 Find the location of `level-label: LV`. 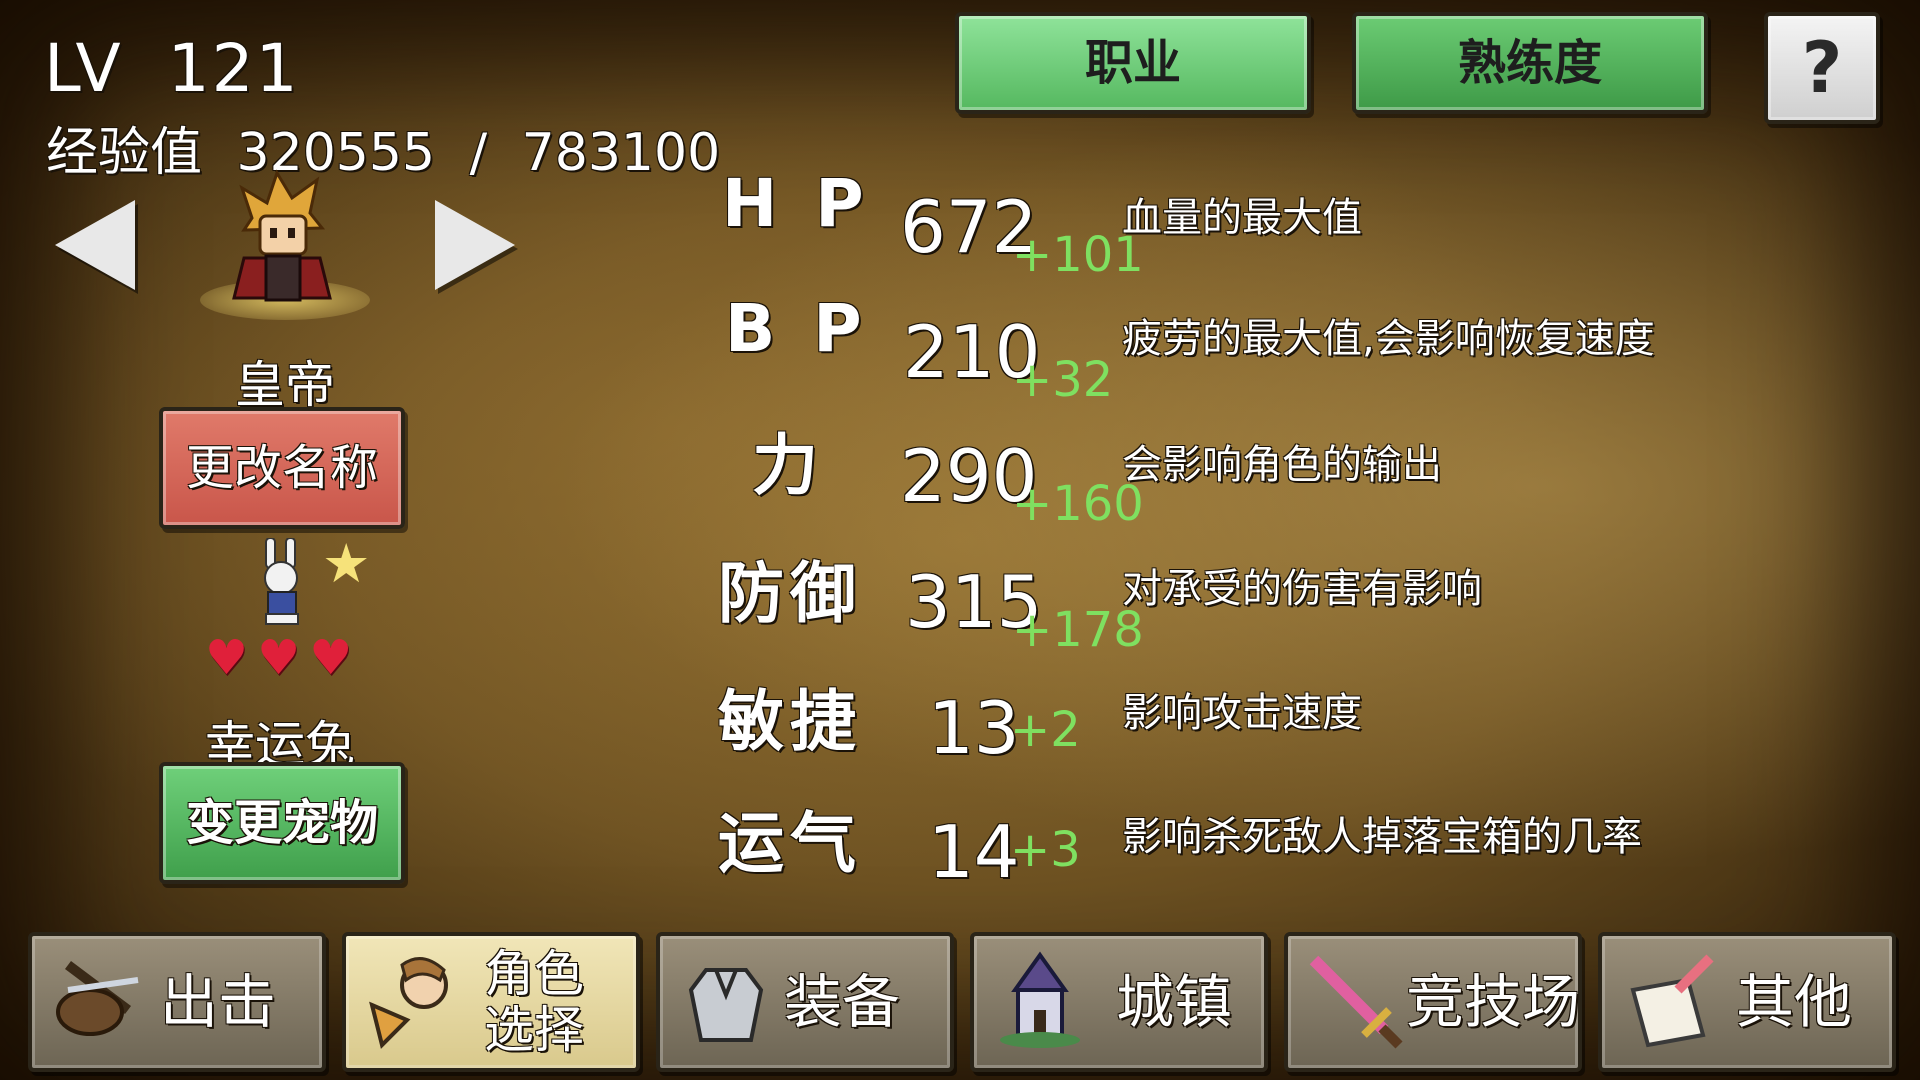

level-label: LV is located at coordinates (83, 68).